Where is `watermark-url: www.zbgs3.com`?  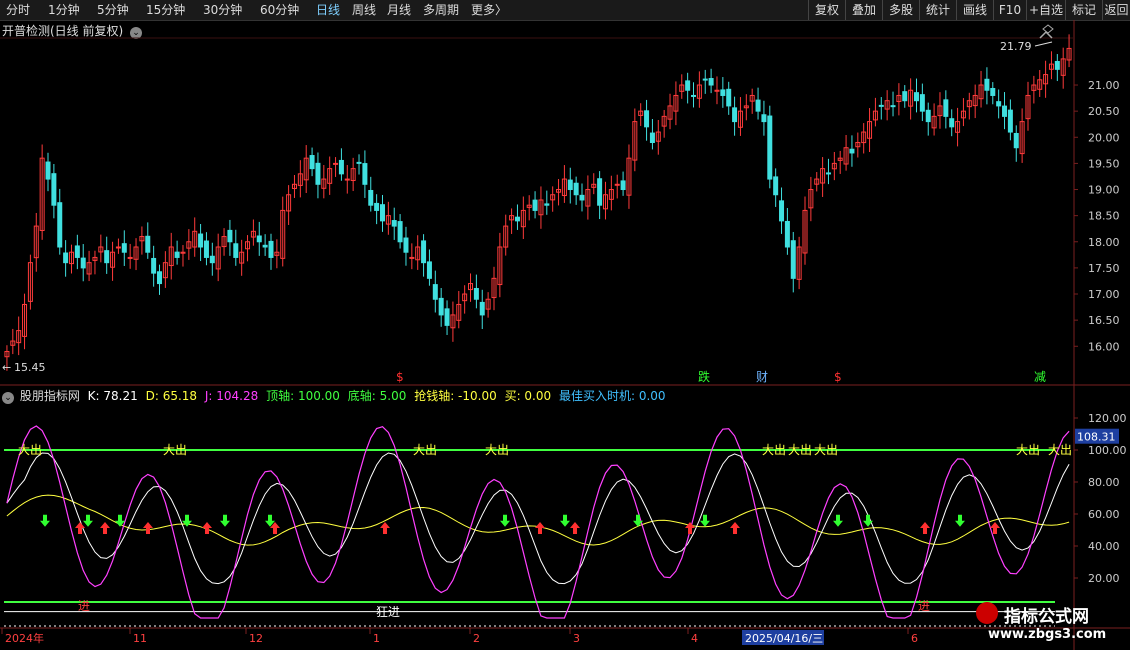
watermark-url: www.zbgs3.com is located at coordinates (1047, 634).